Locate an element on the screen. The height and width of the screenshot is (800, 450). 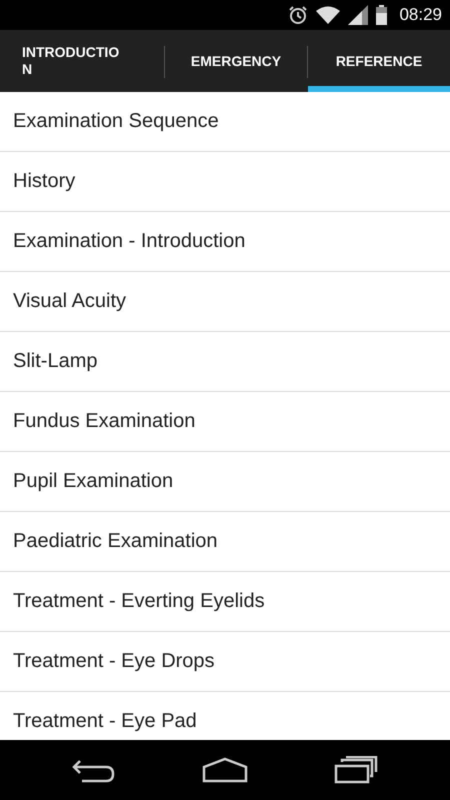
list-item: Treatment - Everting Eyelids is located at coordinates (225, 602).